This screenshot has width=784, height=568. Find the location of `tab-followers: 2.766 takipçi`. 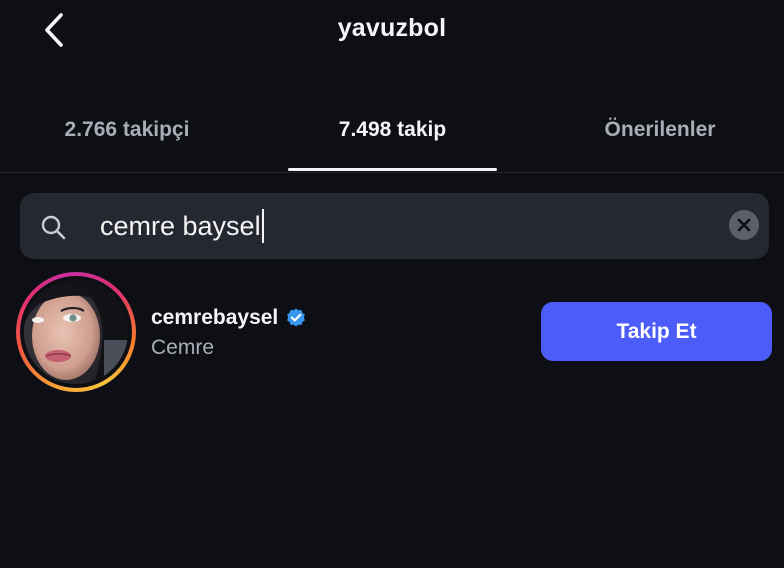

tab-followers: 2.766 takipçi is located at coordinates (127, 140).